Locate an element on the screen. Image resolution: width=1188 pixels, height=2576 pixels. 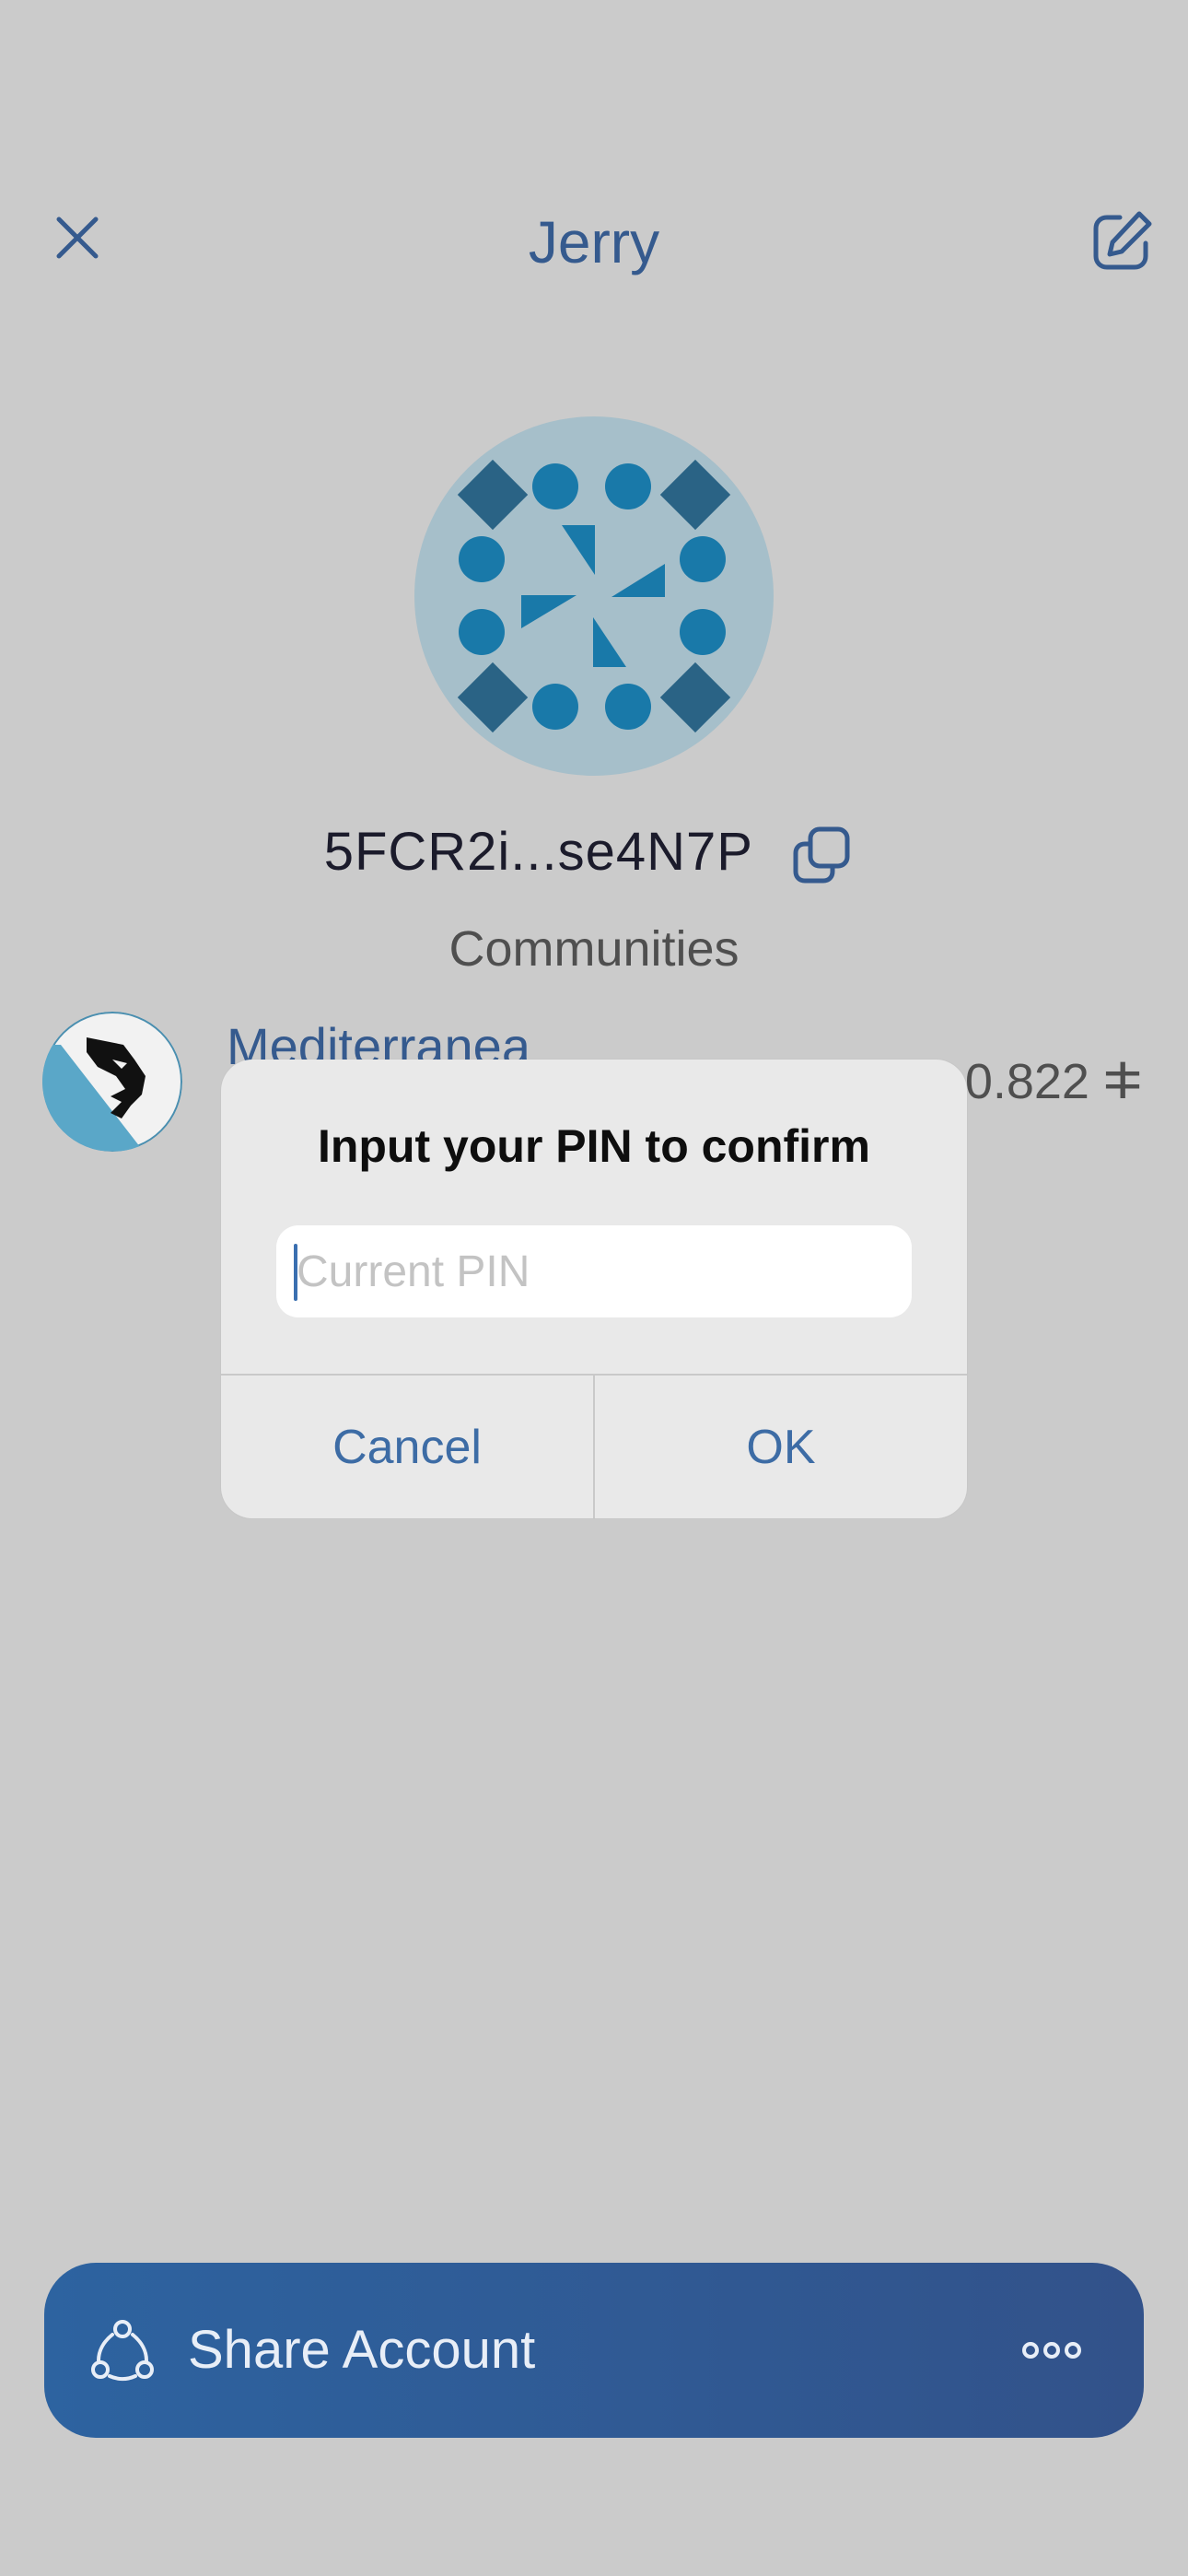
edit-button is located at coordinates (1122, 241).